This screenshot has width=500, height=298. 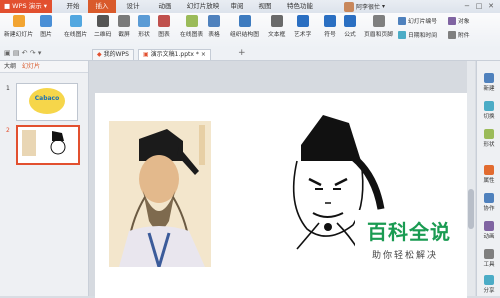 What do you see at coordinates (402, 20) in the screenshot?
I see `slide-number-icon` at bounding box center [402, 20].